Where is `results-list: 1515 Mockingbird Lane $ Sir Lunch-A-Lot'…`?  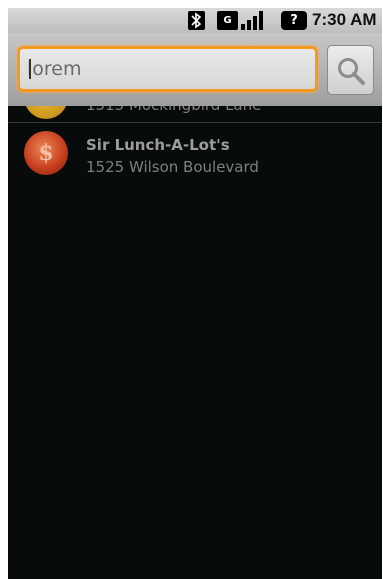 results-list: 1515 Mockingbird Lane $ Sir Lunch-A-Lot'… is located at coordinates (195, 145).